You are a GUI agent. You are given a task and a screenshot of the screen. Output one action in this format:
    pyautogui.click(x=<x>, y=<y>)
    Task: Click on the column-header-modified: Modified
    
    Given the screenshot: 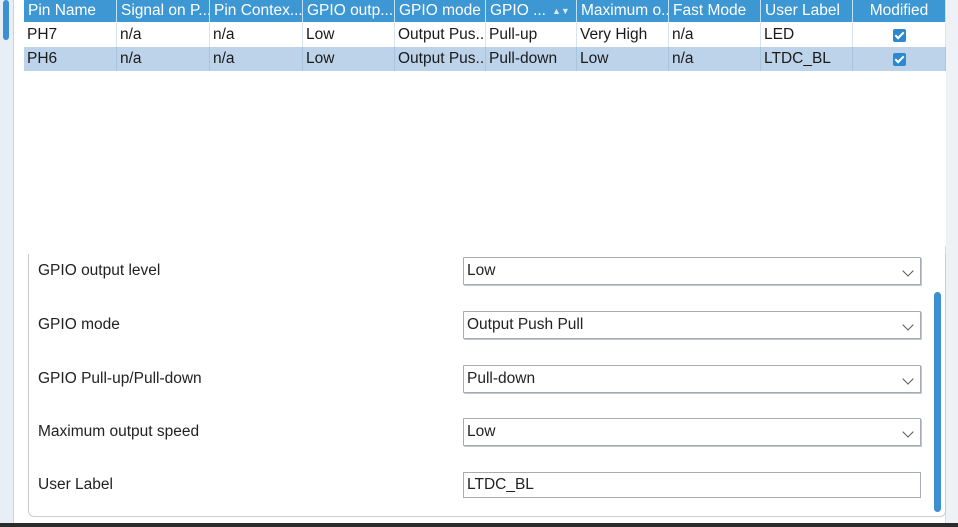 What is the action you would take?
    pyautogui.click(x=899, y=11)
    